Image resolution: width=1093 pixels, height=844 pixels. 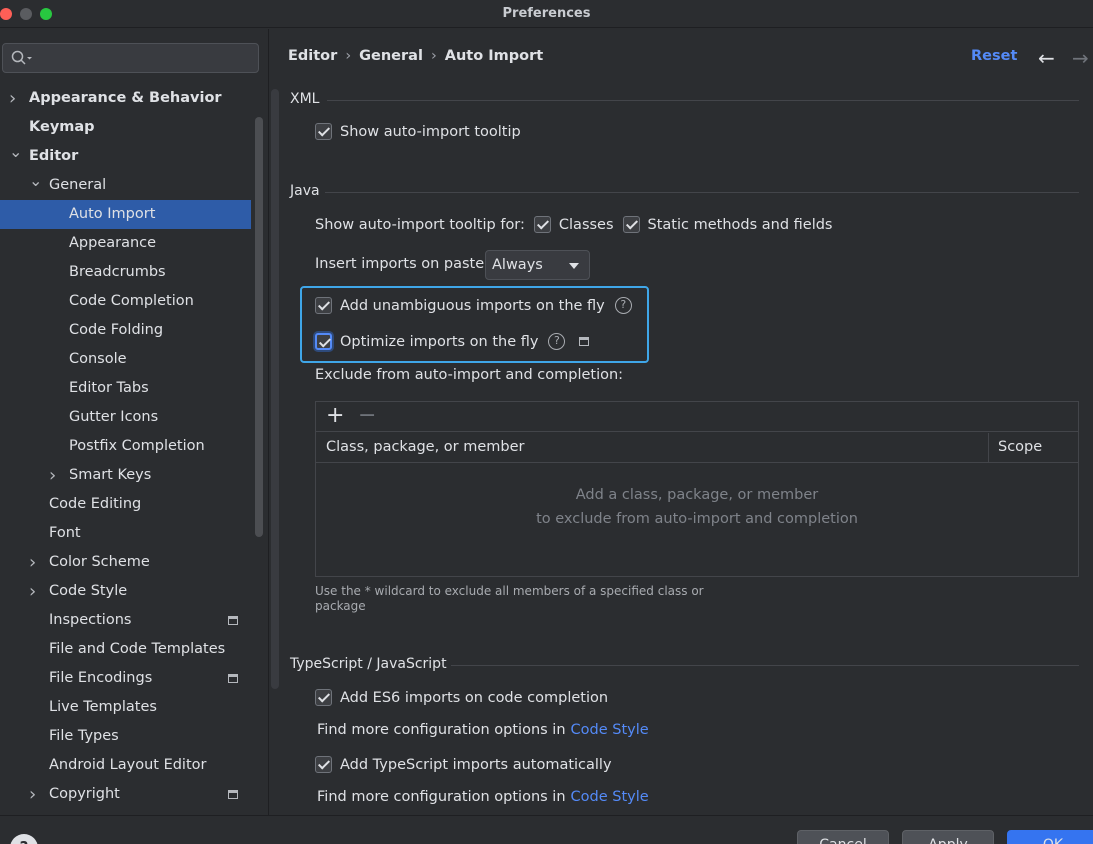 I want to click on sidebar-item: Console, so click(x=125, y=359).